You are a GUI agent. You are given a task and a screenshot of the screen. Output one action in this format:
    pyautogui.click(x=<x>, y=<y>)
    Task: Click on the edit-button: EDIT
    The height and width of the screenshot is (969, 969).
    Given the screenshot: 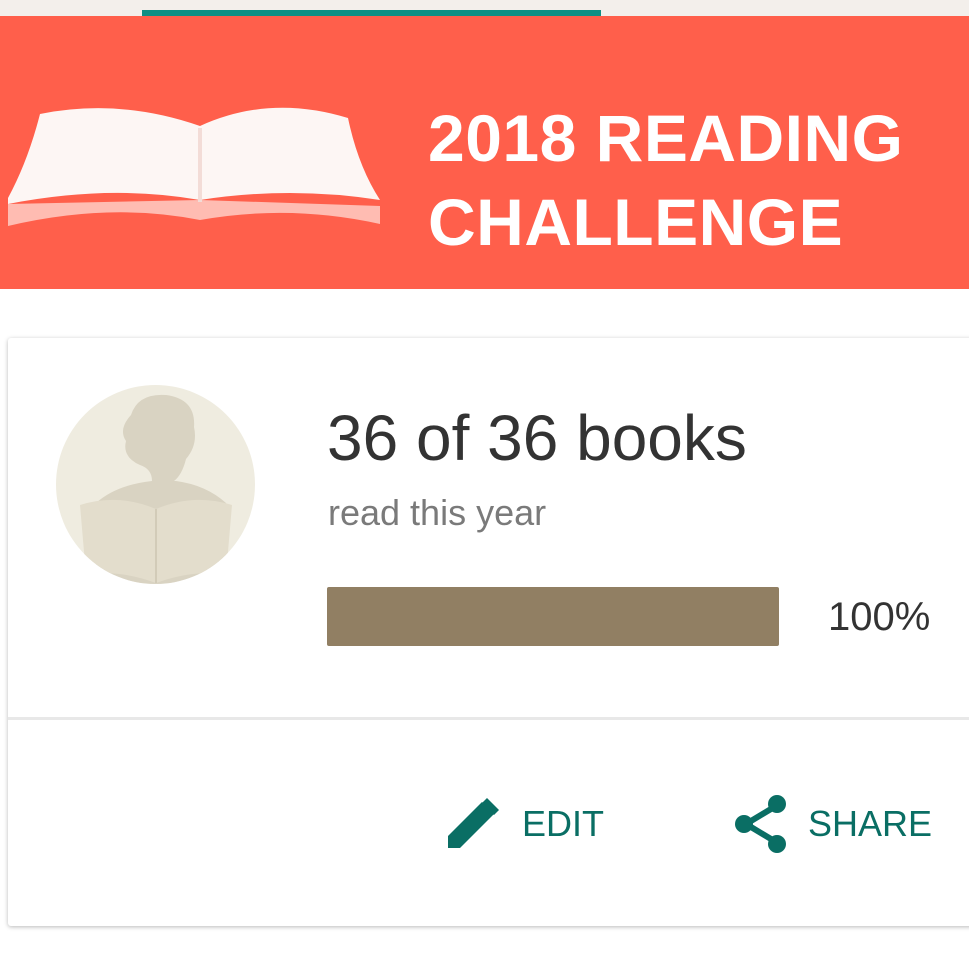 What is the action you would take?
    pyautogui.click(x=524, y=824)
    